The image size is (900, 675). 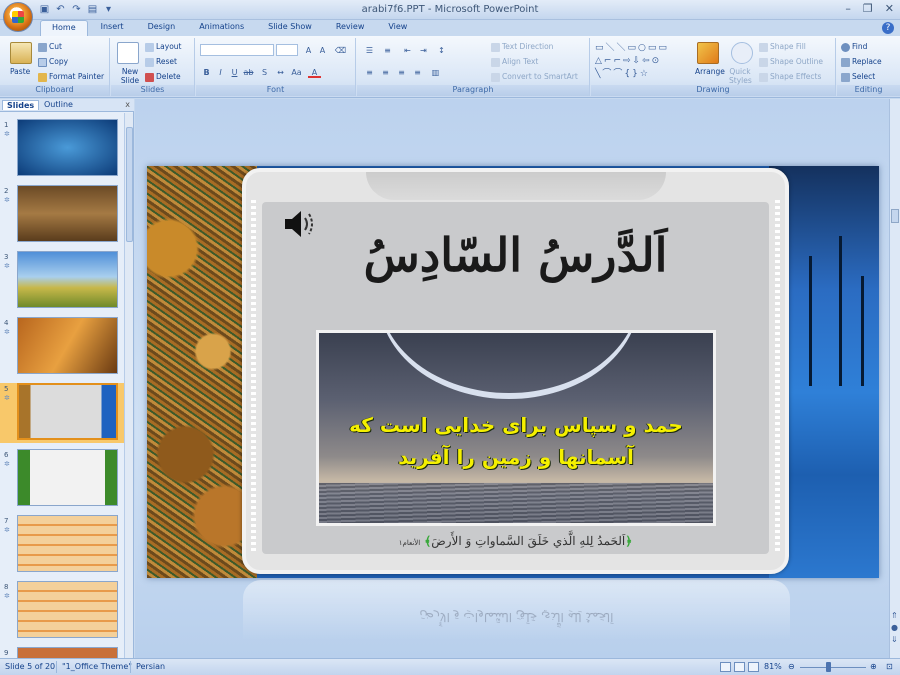 I want to click on zoom-in-icon: ⊕, so click(x=873, y=666).